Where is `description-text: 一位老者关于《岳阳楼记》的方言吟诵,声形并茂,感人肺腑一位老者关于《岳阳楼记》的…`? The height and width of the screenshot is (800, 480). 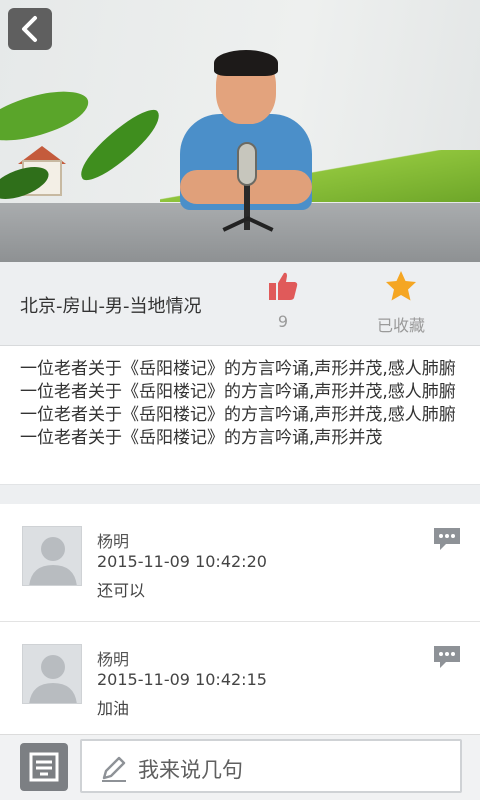
description-text: 一位老者关于《岳阳楼记》的方言吟诵,声形并茂,感人肺腑一位老者关于《岳阳楼记》的… is located at coordinates (238, 403).